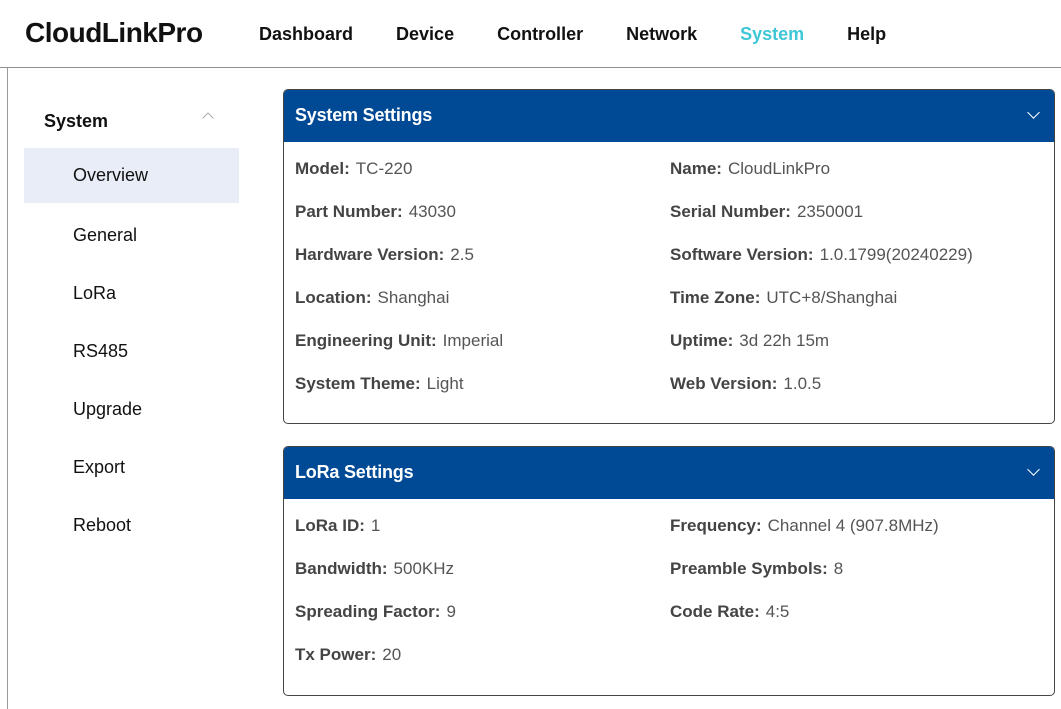 The height and width of the screenshot is (709, 1061). Describe the element at coordinates (131, 467) in the screenshot. I see `sidebar-item-export: Export` at that location.